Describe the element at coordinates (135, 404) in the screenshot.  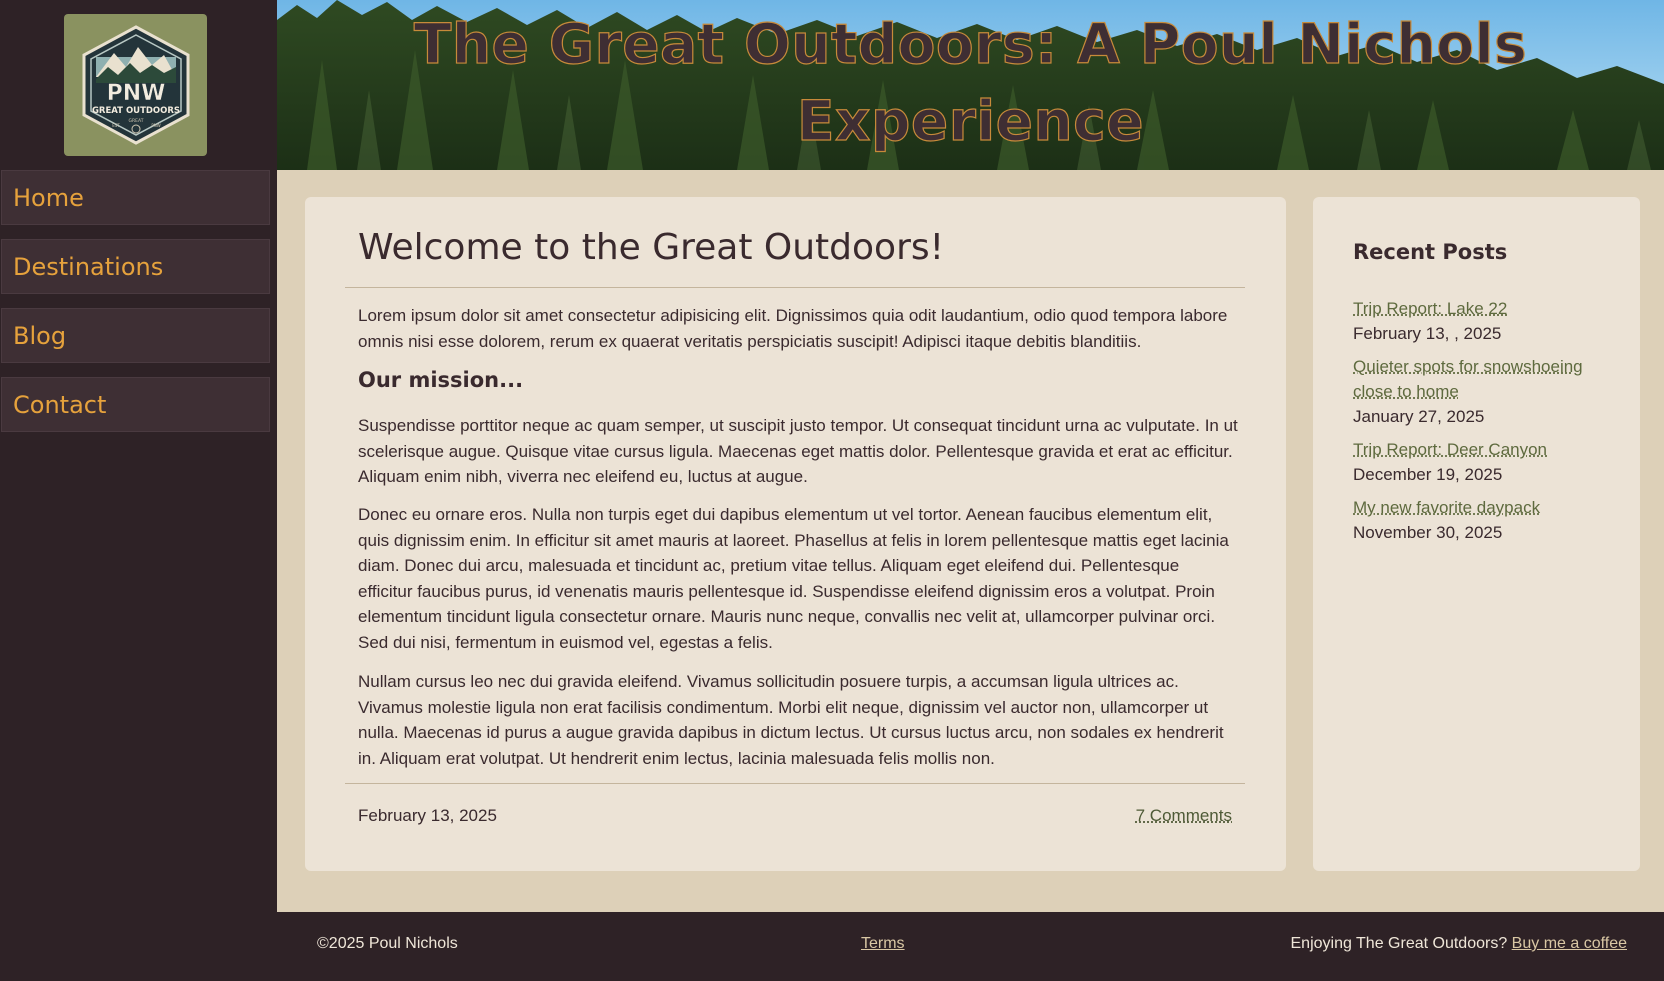
I see `nav-contact: Contact` at that location.